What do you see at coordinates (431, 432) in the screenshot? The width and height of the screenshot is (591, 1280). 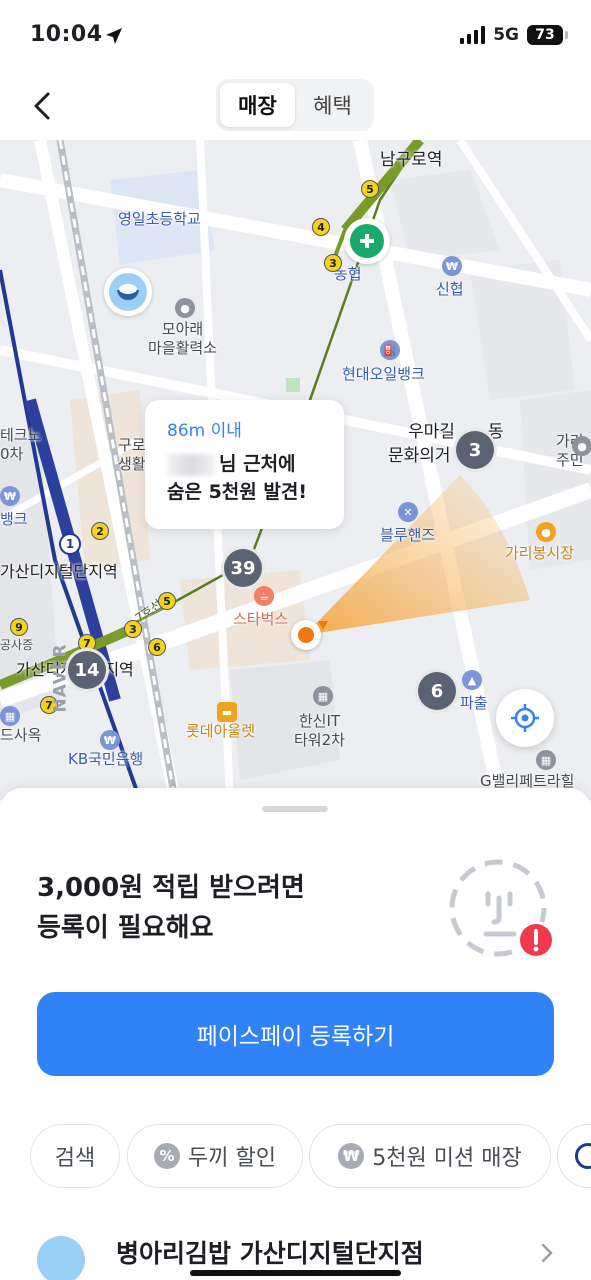 I see `map-label-umagil: 우마길` at bounding box center [431, 432].